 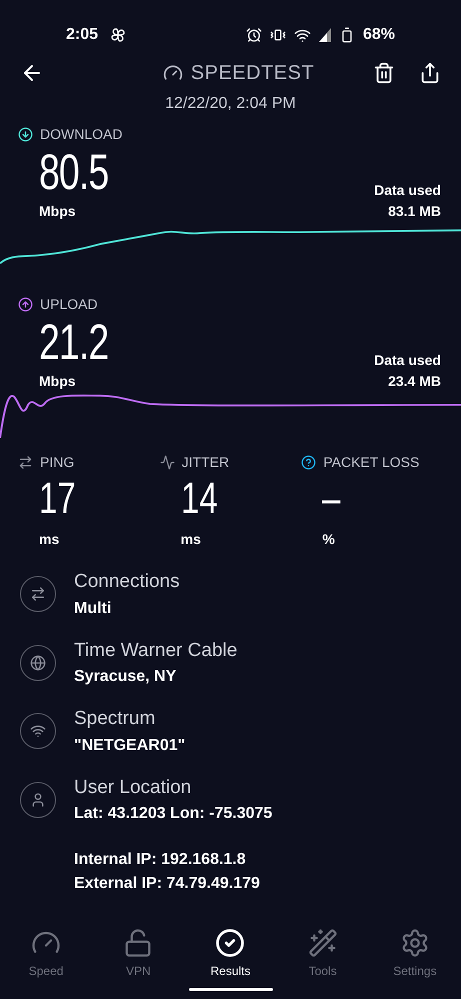 What do you see at coordinates (278, 35) in the screenshot?
I see `vibrate-icon` at bounding box center [278, 35].